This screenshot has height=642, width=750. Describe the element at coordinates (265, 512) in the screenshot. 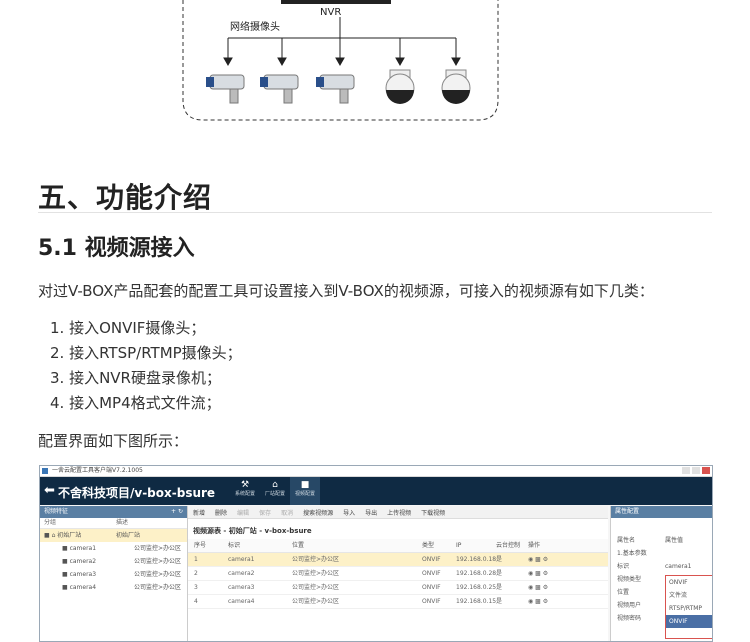

I see `save-button: 保存` at that location.